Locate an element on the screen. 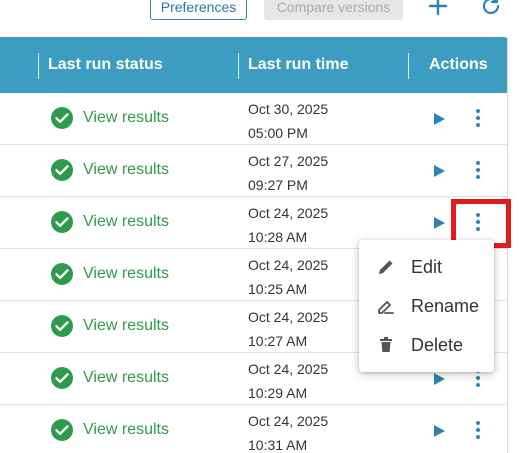  last-run-time-cell: Oct 24, 2025 10:29 AM is located at coordinates (288, 381).